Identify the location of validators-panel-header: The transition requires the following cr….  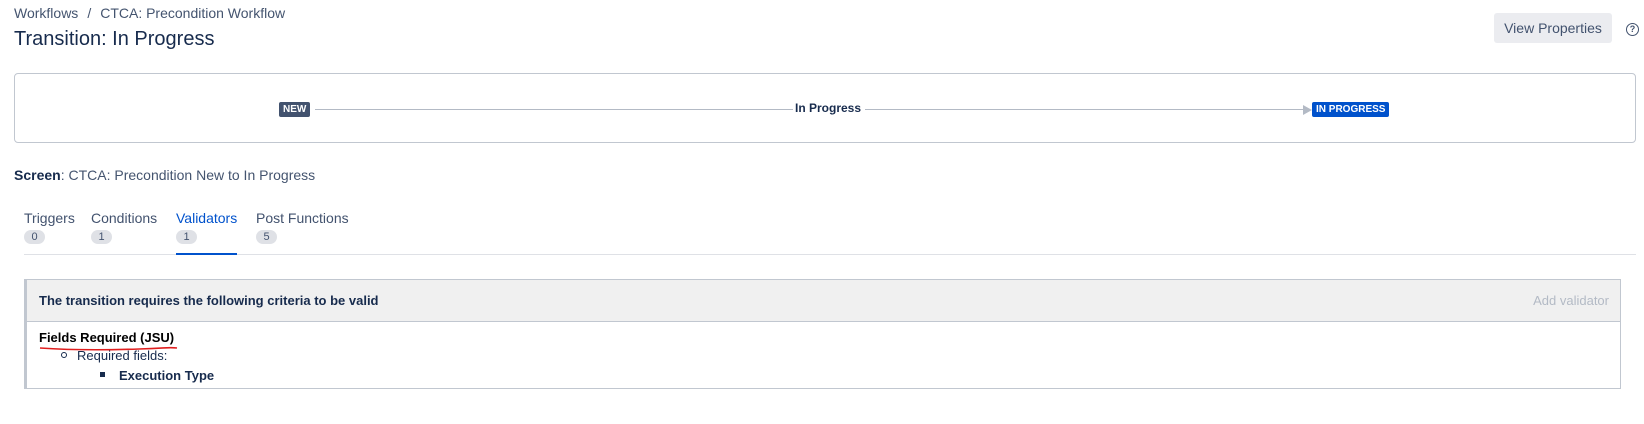
(823, 301).